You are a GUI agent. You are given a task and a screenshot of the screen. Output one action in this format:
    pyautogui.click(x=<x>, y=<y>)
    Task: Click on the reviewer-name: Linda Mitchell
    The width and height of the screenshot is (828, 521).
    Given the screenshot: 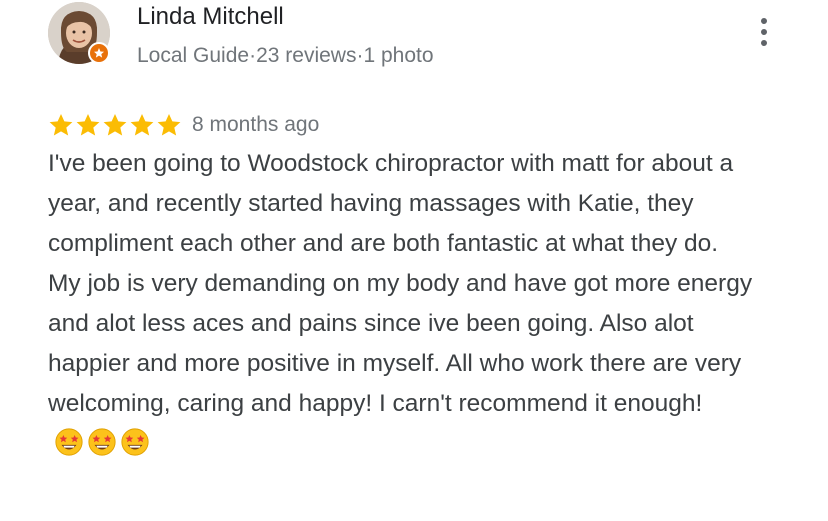 What is the action you would take?
    pyautogui.click(x=210, y=17)
    